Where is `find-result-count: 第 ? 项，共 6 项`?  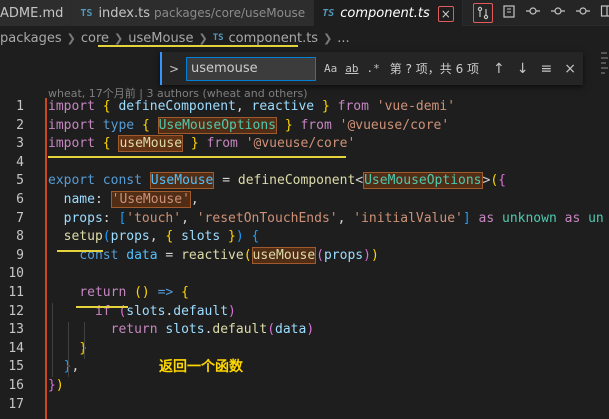
find-result-count: 第 ? 项，共 6 项 is located at coordinates (434, 69).